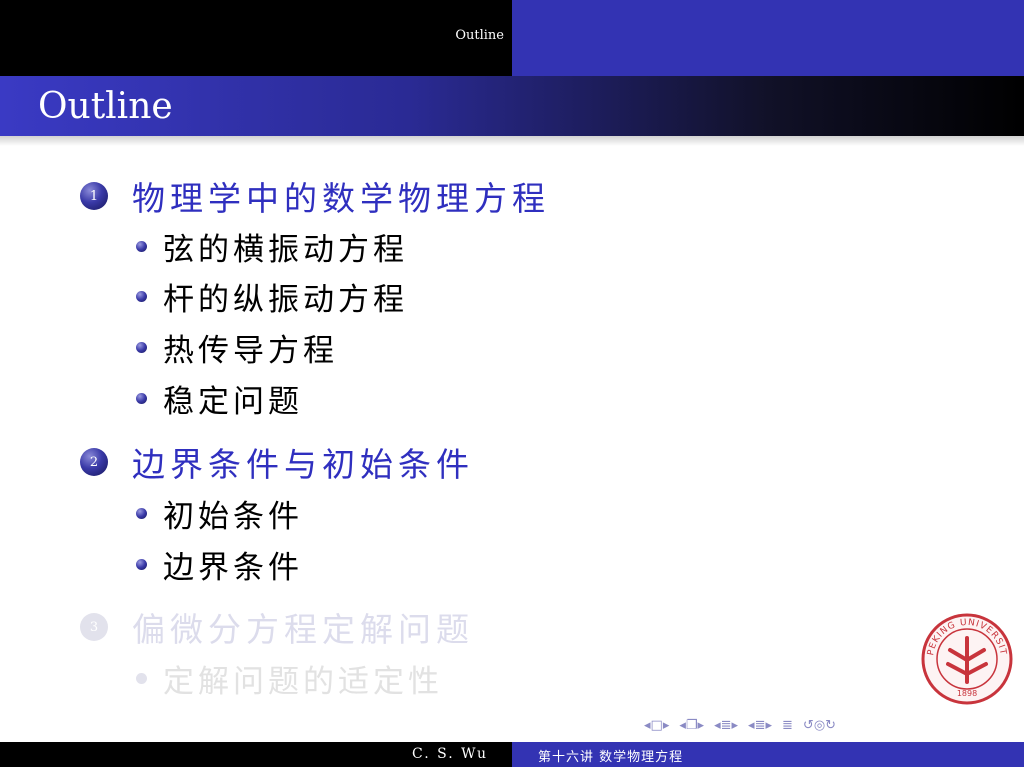 Image resolution: width=1024 pixels, height=767 pixels. I want to click on section-label: 物理学中的数学物理方程, so click(341, 198).